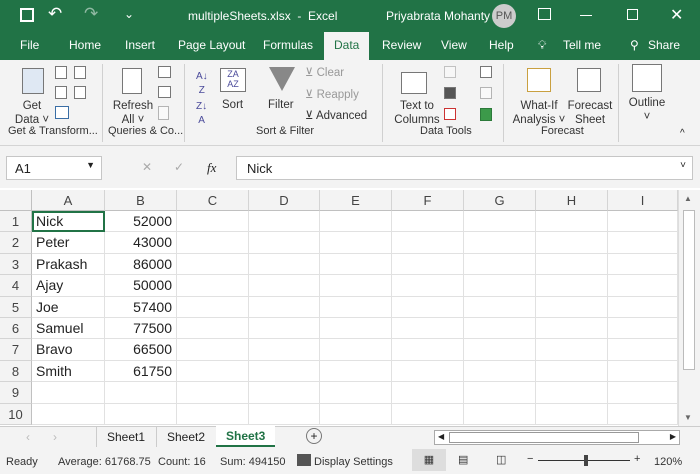 The width and height of the screenshot is (700, 474). What do you see at coordinates (500, 350) in the screenshot?
I see `cell-G7` at bounding box center [500, 350].